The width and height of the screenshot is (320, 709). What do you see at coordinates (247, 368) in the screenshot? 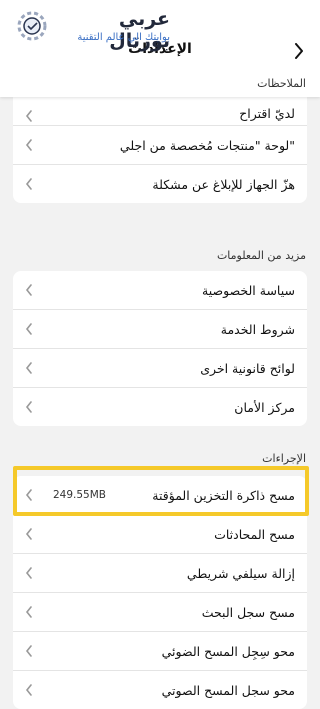
I see `row-label: لوائح قانونية اخرى` at bounding box center [247, 368].